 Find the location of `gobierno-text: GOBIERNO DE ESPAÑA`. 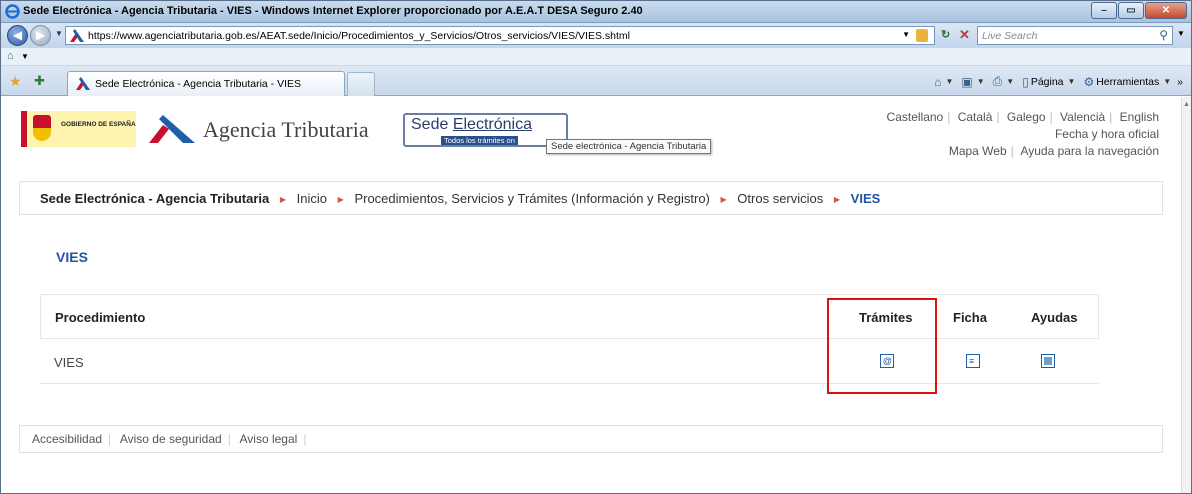

gobierno-text: GOBIERNO DE ESPAÑA is located at coordinates (98, 124).